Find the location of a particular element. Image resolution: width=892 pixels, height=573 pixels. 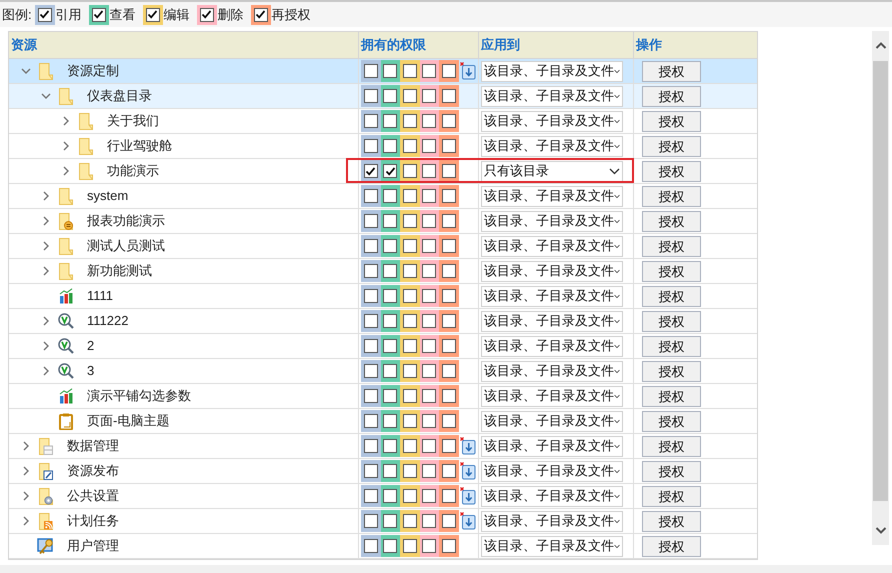

table-row: 报表功能演示 该目录、子目录及文件 授权 is located at coordinates (383, 221).